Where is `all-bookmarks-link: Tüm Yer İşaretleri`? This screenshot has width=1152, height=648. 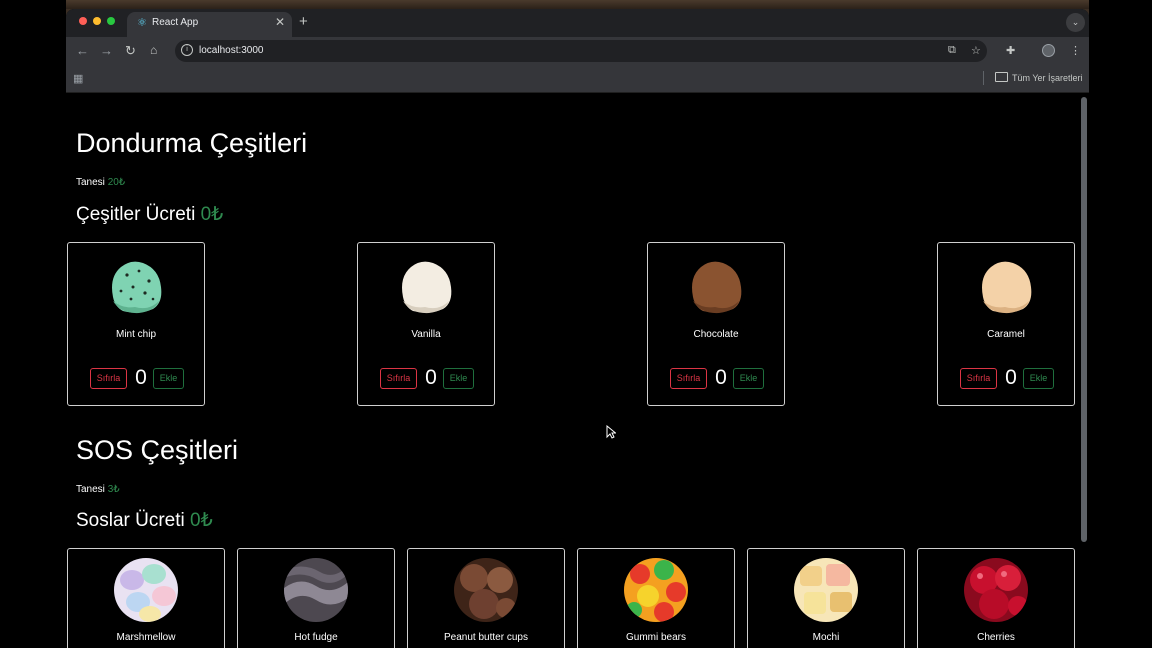 all-bookmarks-link: Tüm Yer İşaretleri is located at coordinates (1047, 78).